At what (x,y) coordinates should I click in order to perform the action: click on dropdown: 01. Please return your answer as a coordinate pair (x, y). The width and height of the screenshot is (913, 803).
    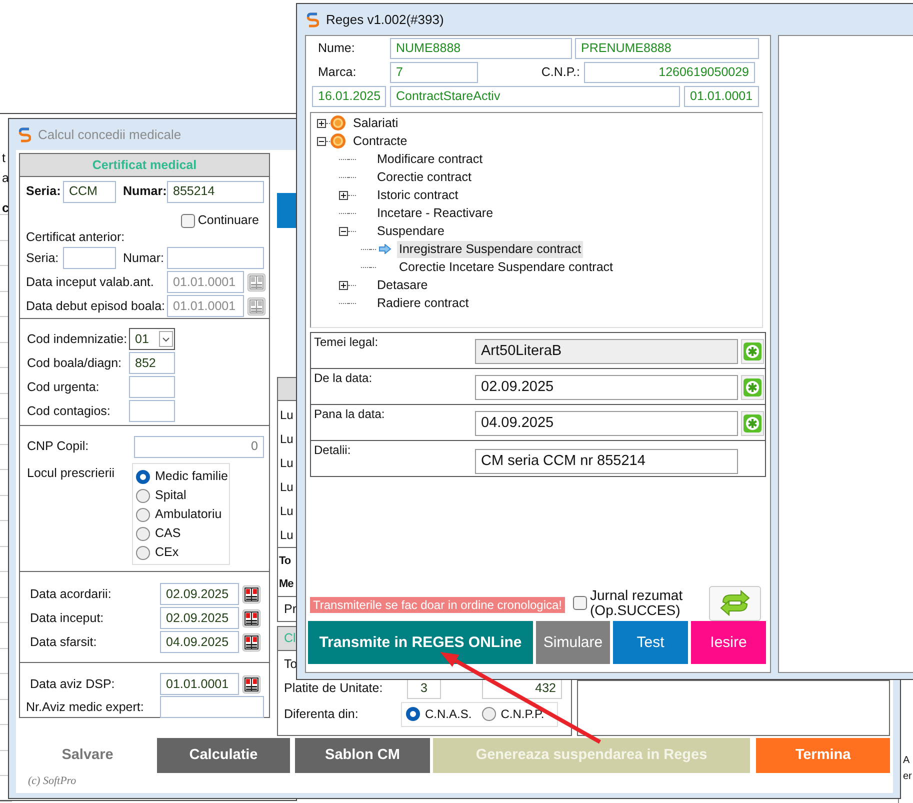
    Looking at the image, I should click on (152, 339).